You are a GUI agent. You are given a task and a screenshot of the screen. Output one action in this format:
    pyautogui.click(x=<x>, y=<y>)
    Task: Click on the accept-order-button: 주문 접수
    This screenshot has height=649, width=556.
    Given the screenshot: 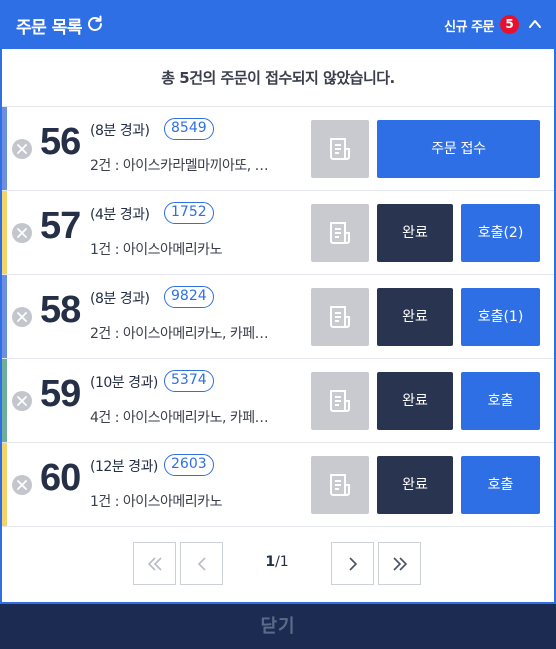 What is the action you would take?
    pyautogui.click(x=458, y=149)
    